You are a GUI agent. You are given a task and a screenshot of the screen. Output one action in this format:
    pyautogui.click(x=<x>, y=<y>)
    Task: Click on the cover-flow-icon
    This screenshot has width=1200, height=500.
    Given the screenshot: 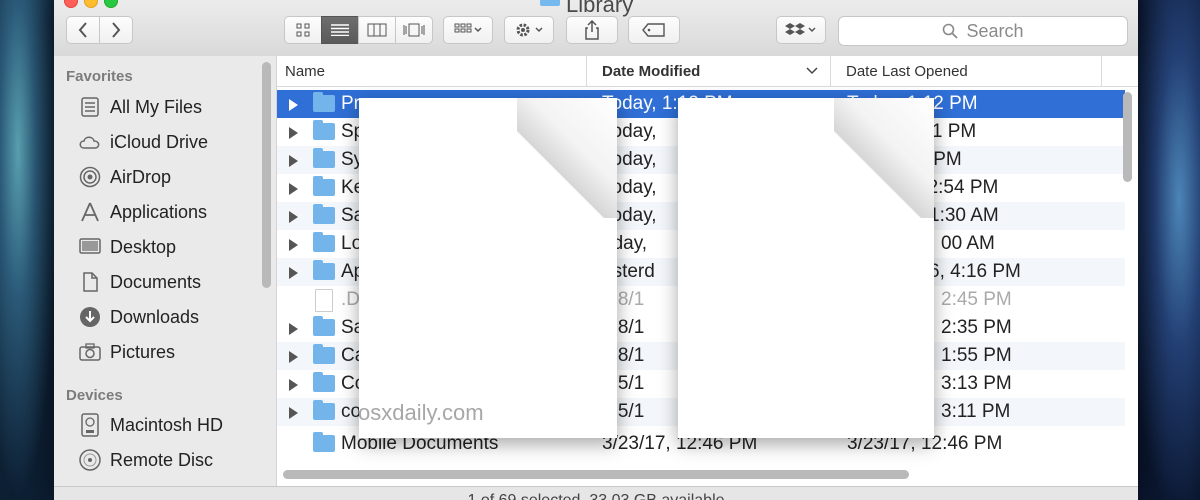 What is the action you would take?
    pyautogui.click(x=414, y=30)
    